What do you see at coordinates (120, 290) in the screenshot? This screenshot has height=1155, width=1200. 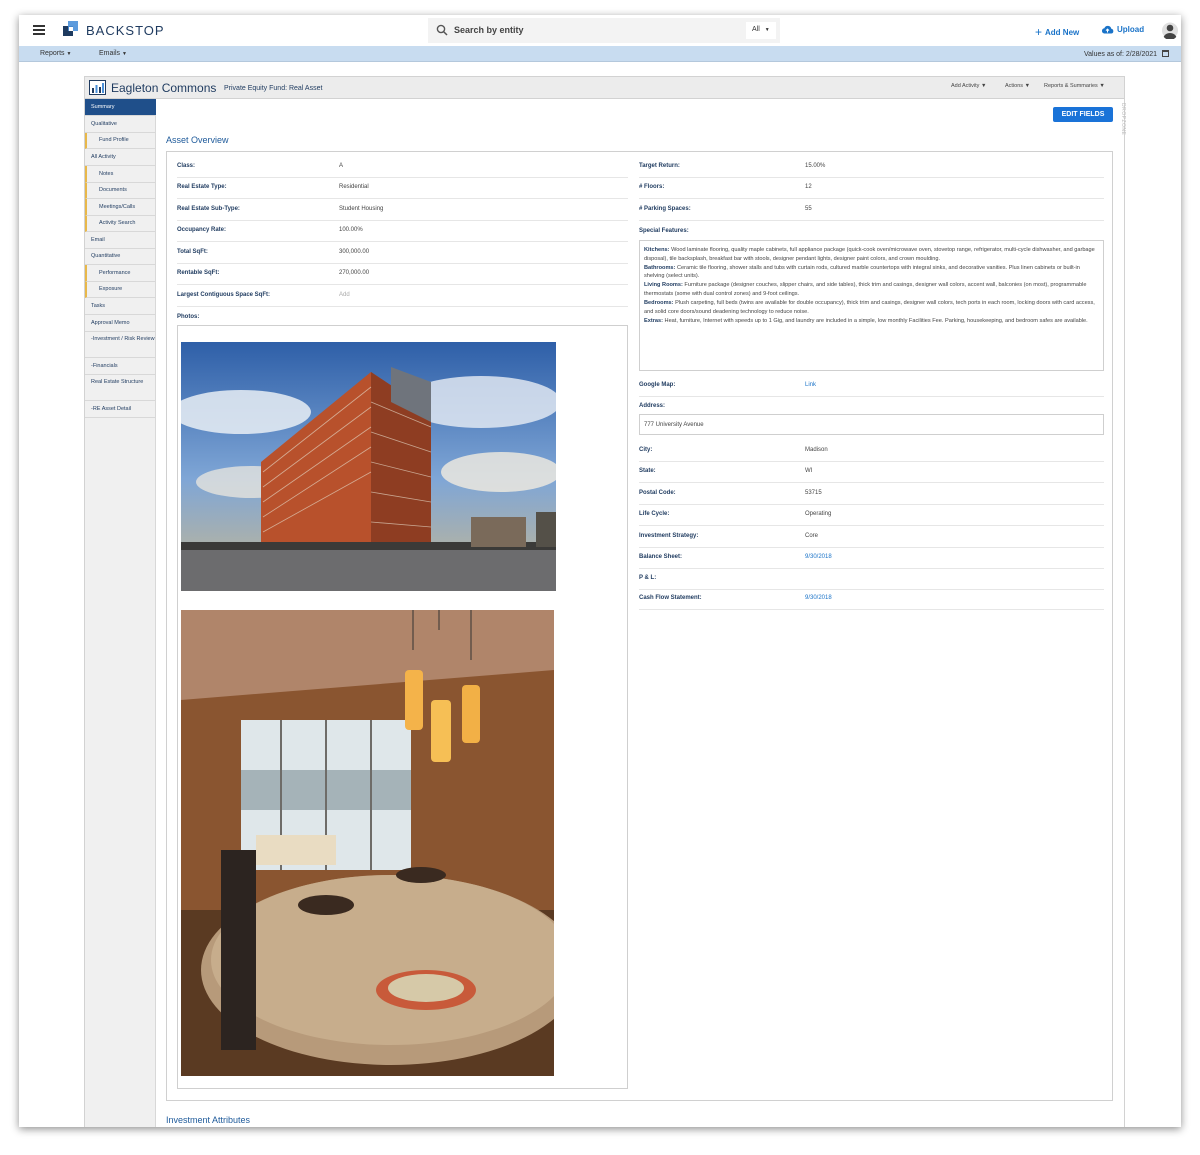 I see `sidebar-item-exposure: Exposure` at bounding box center [120, 290].